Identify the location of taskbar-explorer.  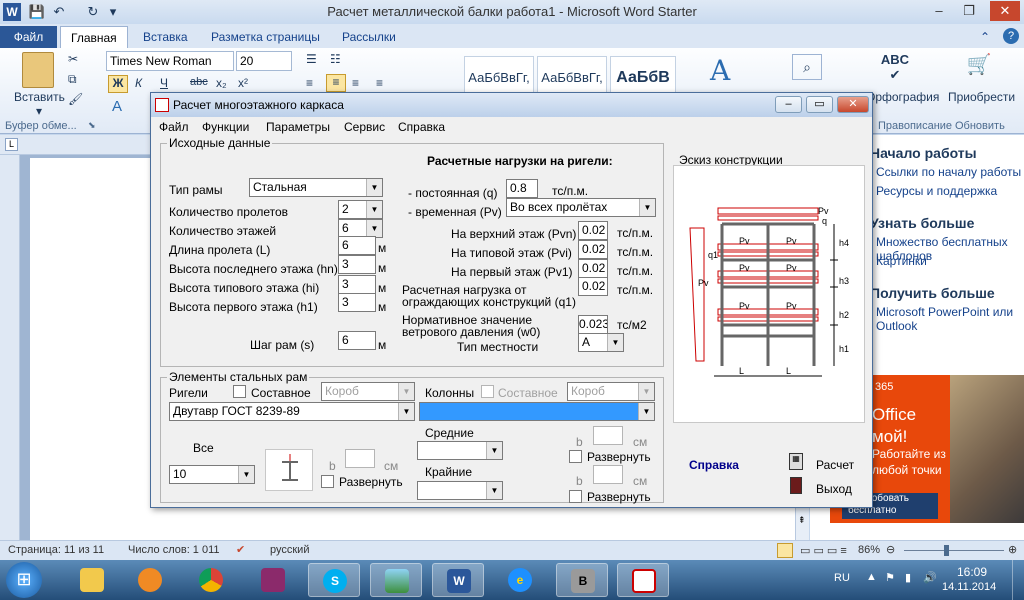
(92, 580).